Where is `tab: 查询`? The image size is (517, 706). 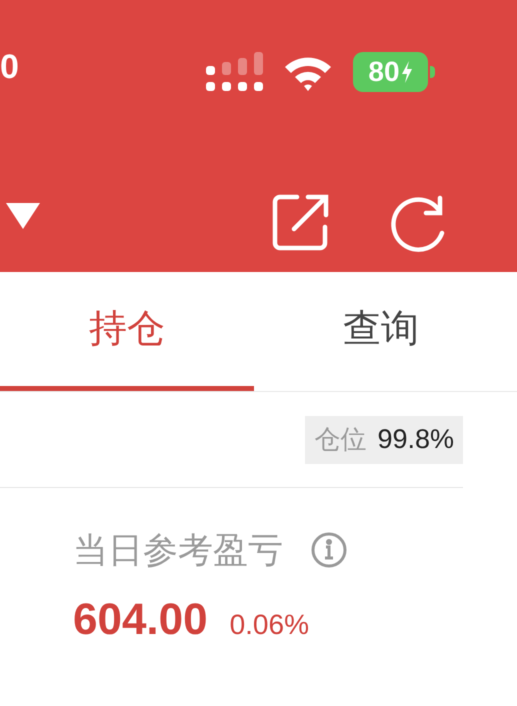 tab: 查询 is located at coordinates (381, 331).